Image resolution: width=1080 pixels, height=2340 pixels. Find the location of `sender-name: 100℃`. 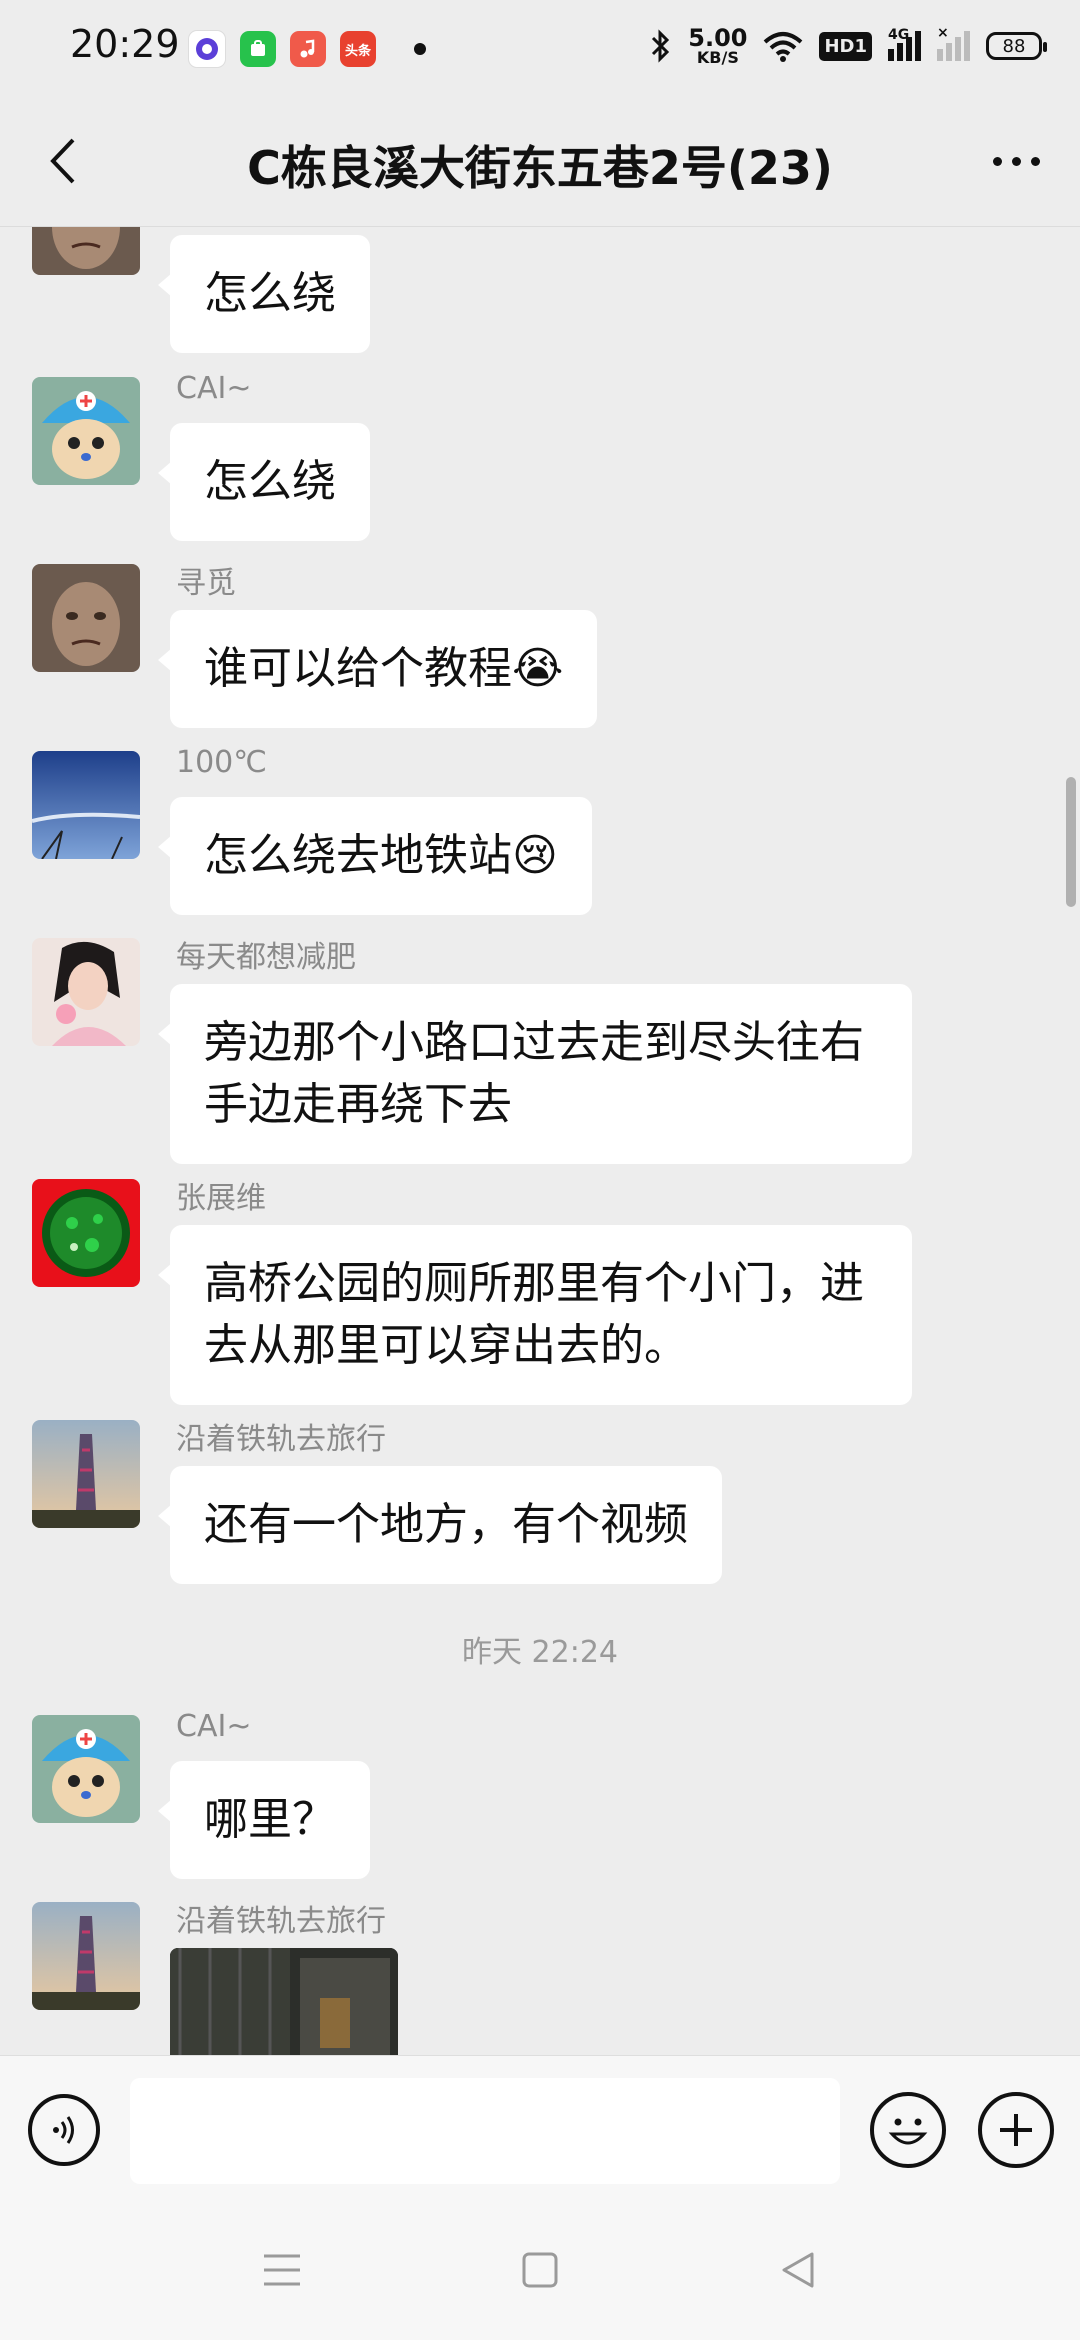

sender-name: 100℃ is located at coordinates (221, 762).